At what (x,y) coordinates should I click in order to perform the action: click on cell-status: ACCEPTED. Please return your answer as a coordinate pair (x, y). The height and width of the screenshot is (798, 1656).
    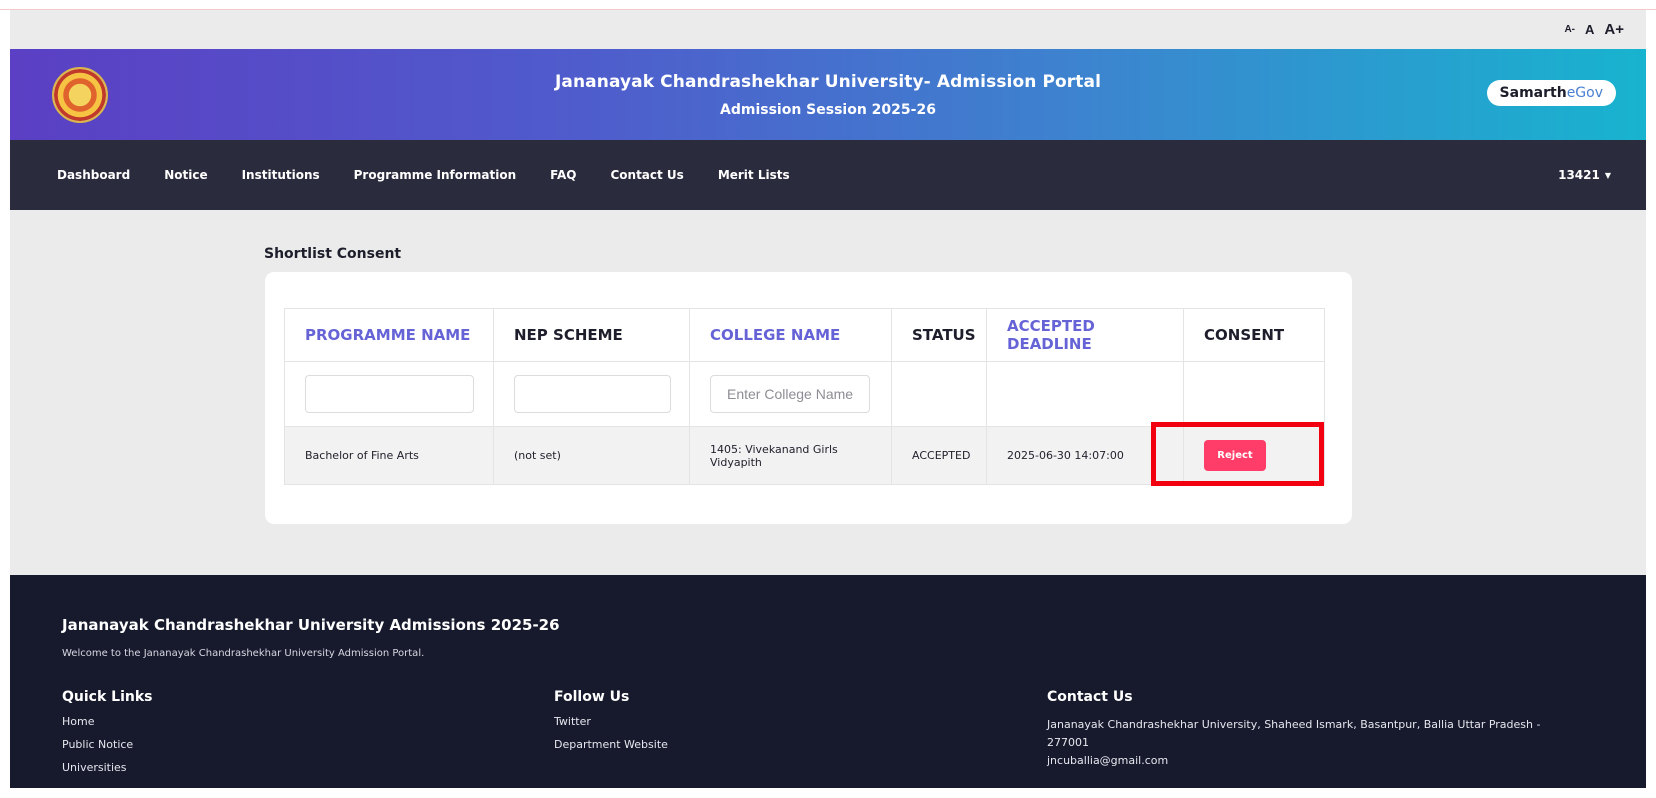
    Looking at the image, I should click on (939, 455).